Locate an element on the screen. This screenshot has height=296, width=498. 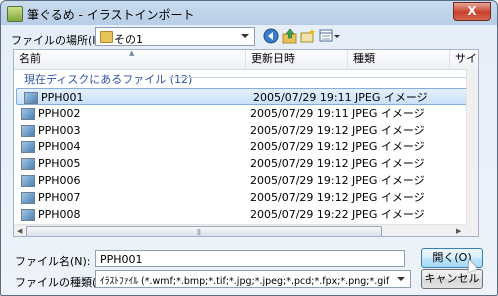
list-header: 名前 ▲ 更新日時 種類 サイ is located at coordinates (246, 60).